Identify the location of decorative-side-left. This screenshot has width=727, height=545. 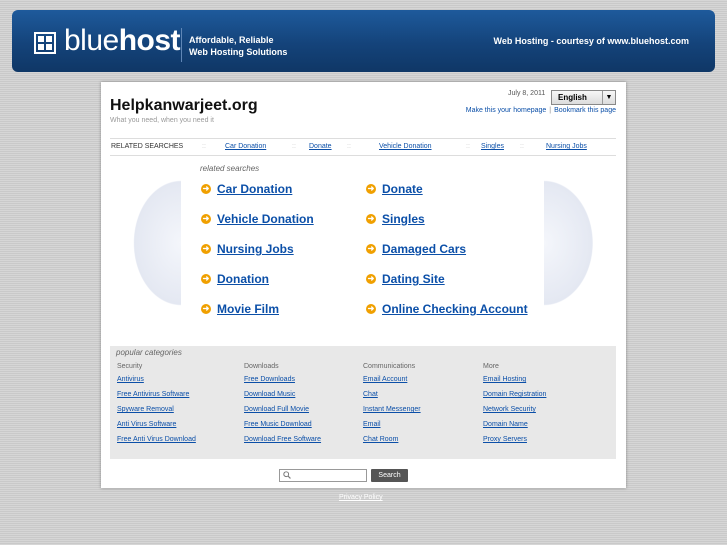
(151, 243).